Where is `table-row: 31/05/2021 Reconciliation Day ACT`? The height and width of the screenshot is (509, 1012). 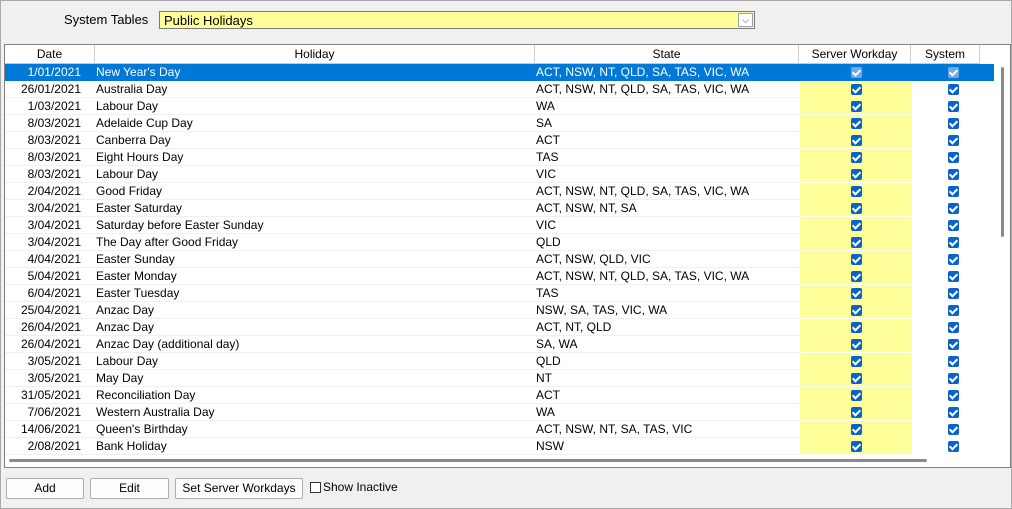
table-row: 31/05/2021 Reconciliation Day ACT is located at coordinates (499, 395).